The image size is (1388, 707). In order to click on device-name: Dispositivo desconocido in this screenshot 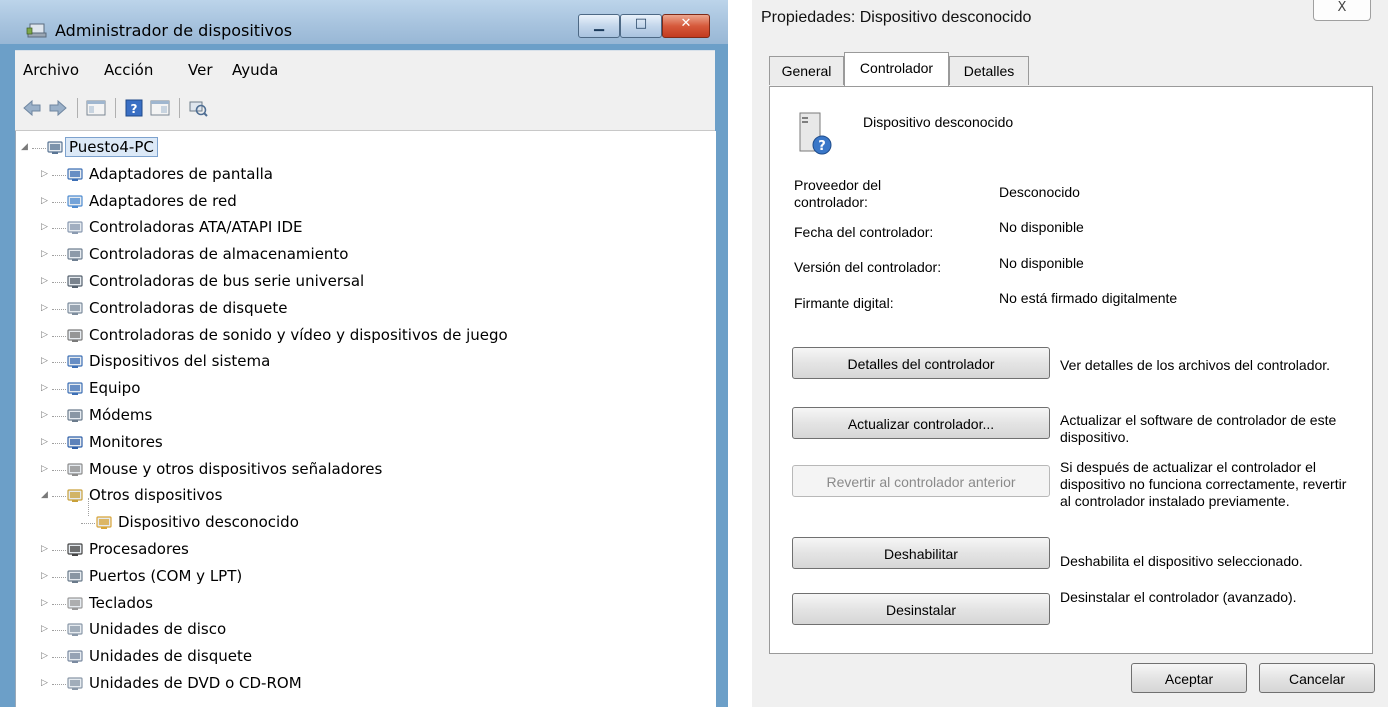, I will do `click(938, 122)`.